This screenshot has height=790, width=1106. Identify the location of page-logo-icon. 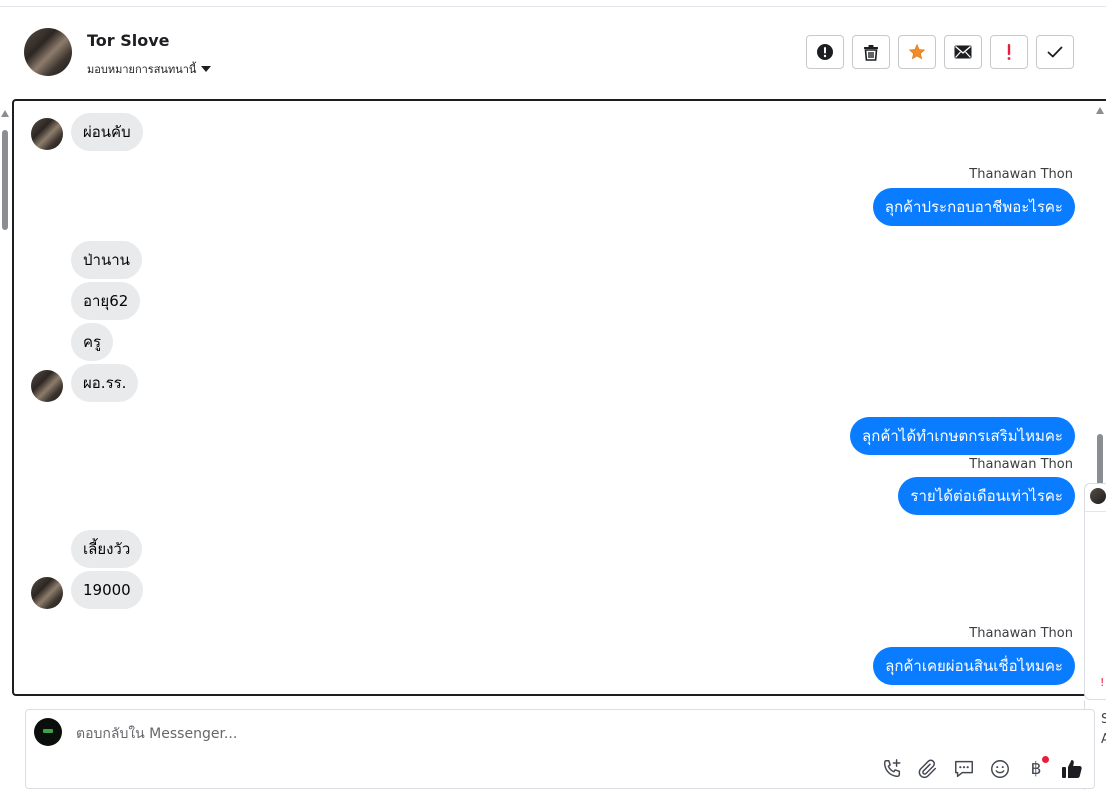
(48, 731).